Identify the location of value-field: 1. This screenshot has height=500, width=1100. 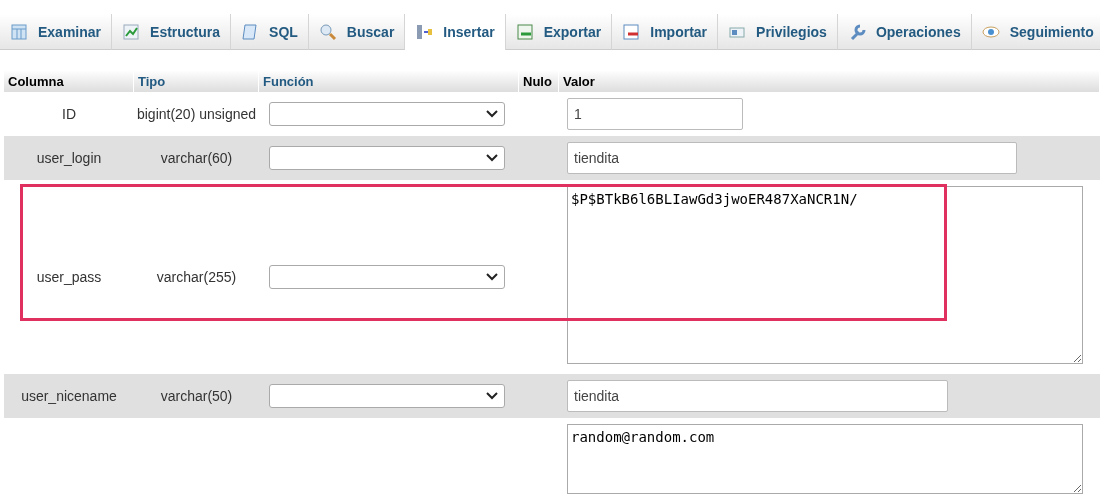
(655, 114).